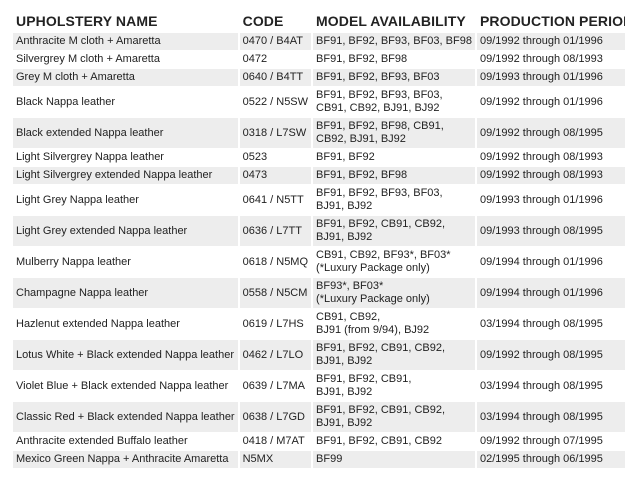 The image size is (625, 488). I want to click on code-cell: 0462 / L7LO, so click(275, 355).